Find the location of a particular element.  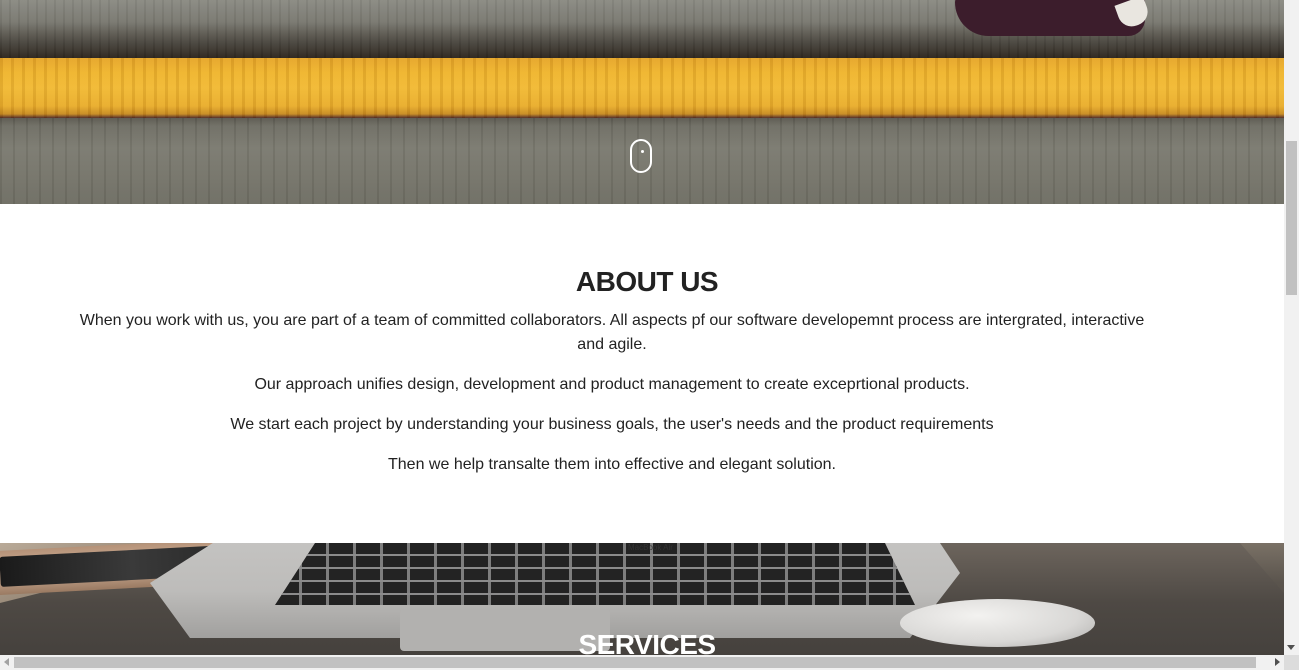

scroll-down-arrow-icon is located at coordinates (1291, 647).